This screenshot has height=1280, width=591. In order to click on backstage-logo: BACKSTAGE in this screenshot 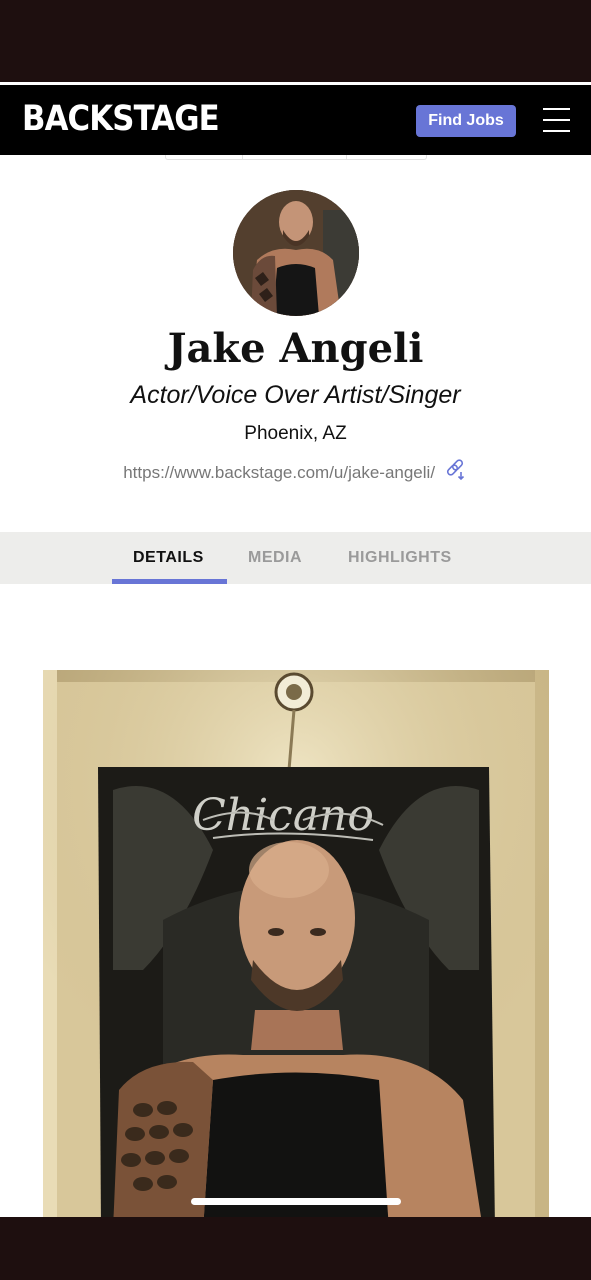, I will do `click(121, 119)`.